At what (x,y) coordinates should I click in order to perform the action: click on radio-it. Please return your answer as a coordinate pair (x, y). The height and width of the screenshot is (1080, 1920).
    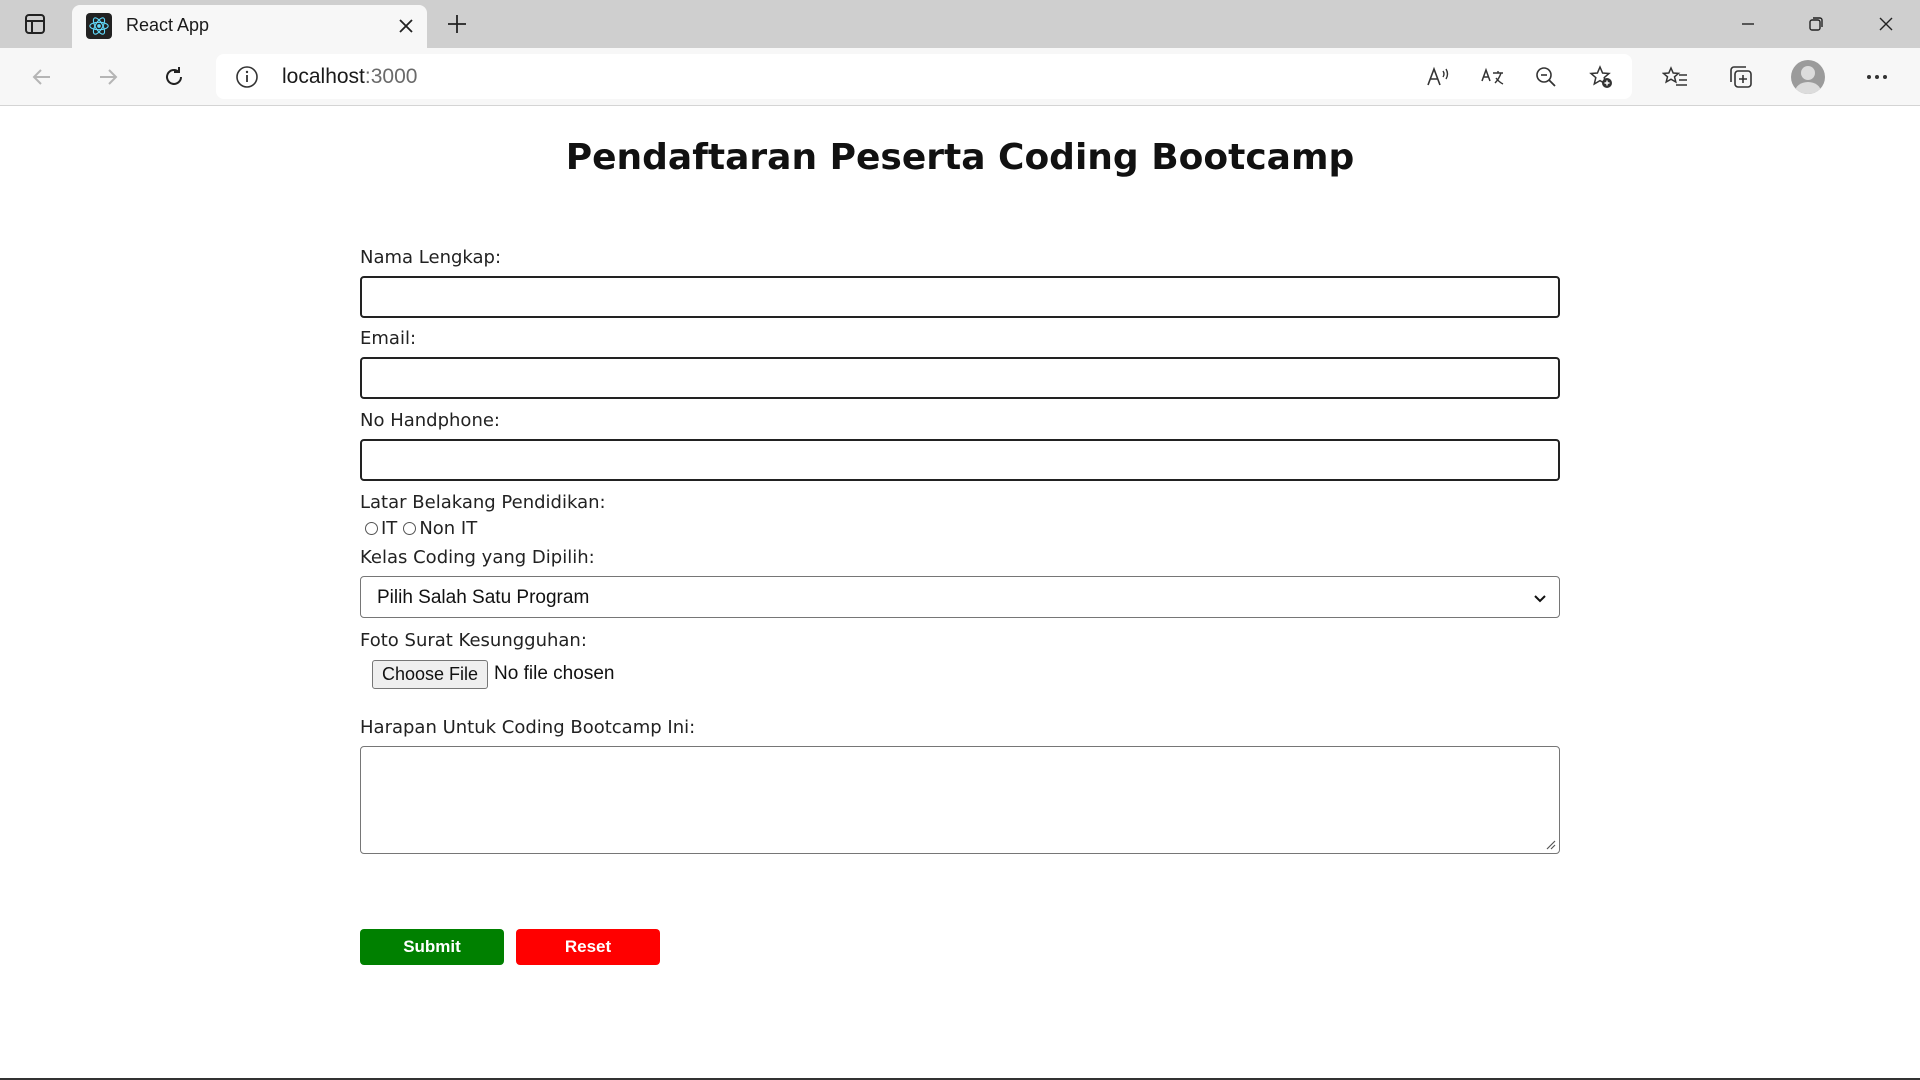
    Looking at the image, I should click on (371, 528).